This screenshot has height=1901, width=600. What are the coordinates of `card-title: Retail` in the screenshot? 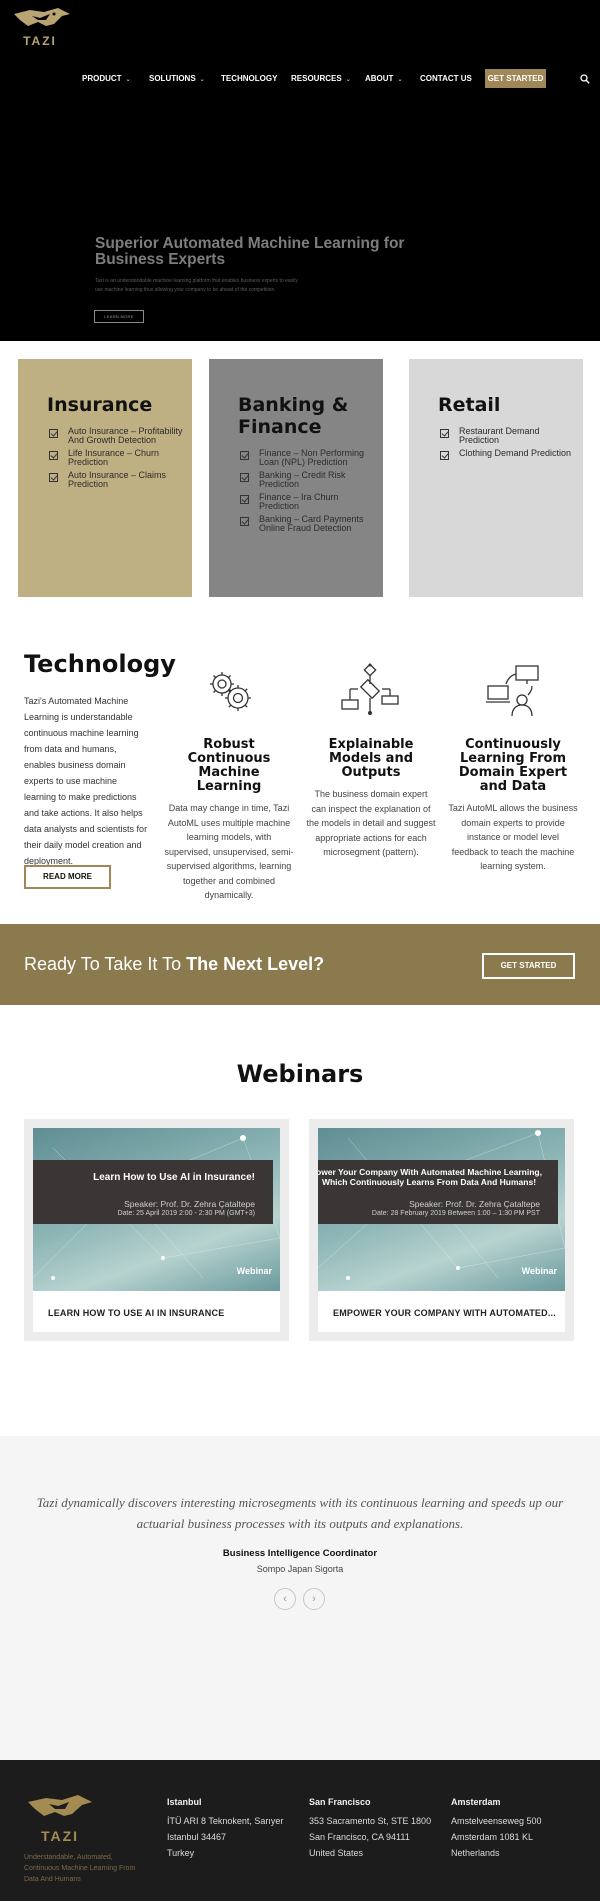 It's located at (469, 405).